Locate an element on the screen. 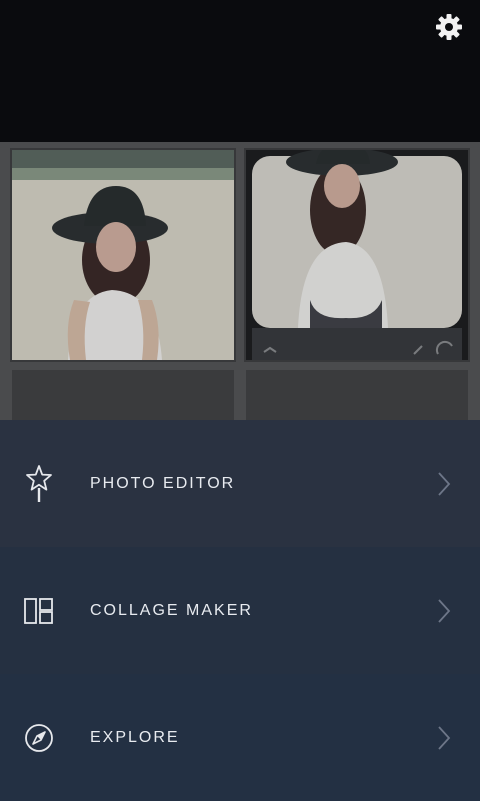 The width and height of the screenshot is (480, 801). menu-item-label: PHOTO EDITOR is located at coordinates (163, 483).